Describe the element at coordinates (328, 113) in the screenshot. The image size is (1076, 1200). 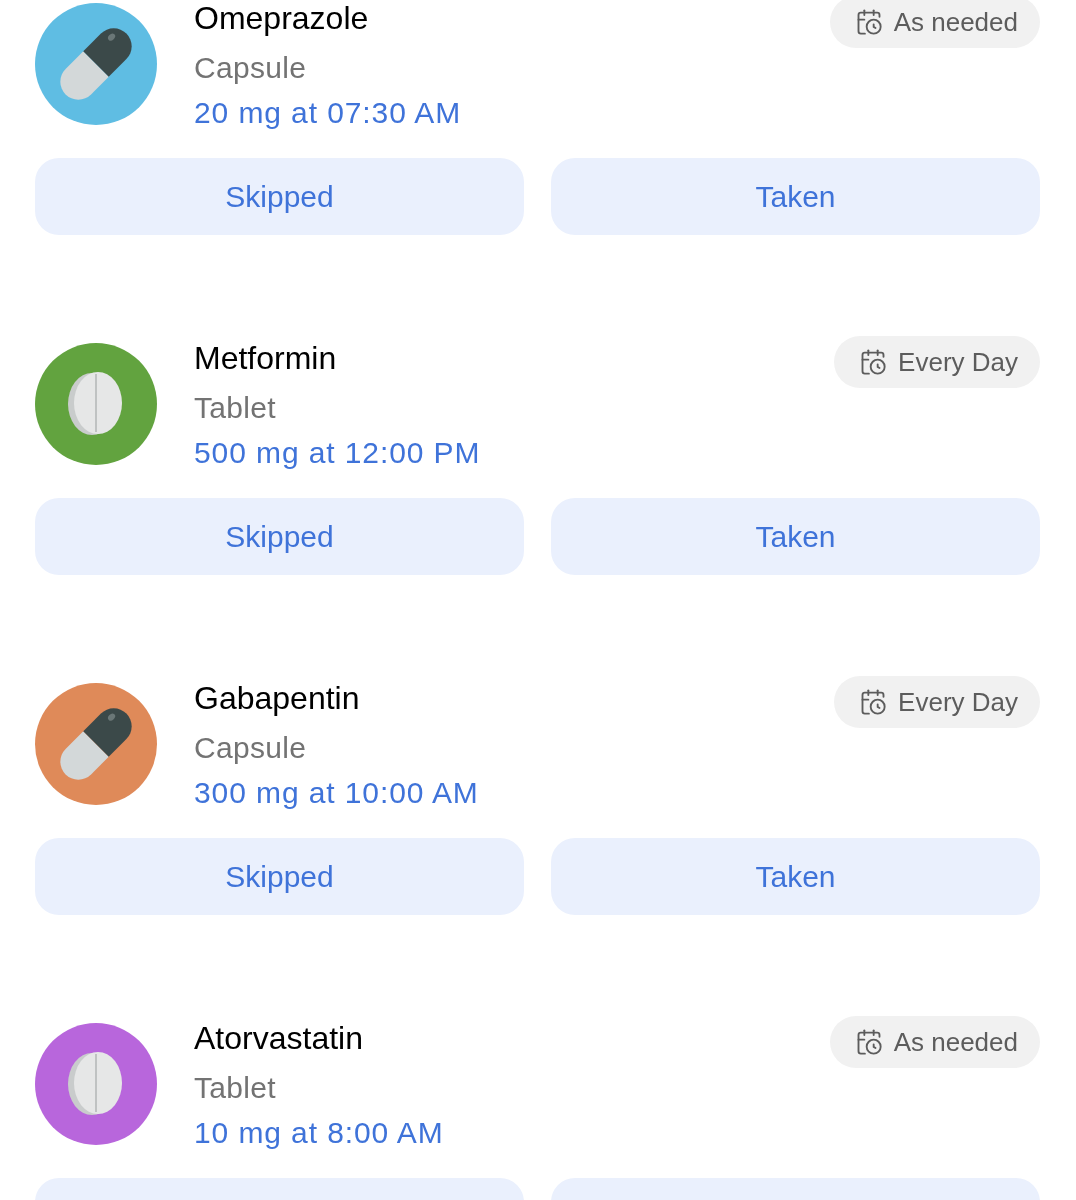
I see `dose-time: 20 mg at 07:30 AM` at that location.